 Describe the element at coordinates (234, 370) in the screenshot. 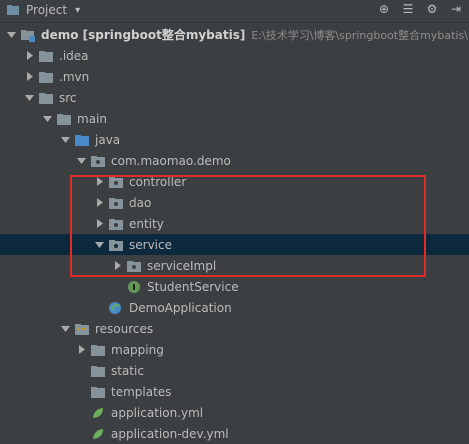

I see `tree-item-static: static` at that location.